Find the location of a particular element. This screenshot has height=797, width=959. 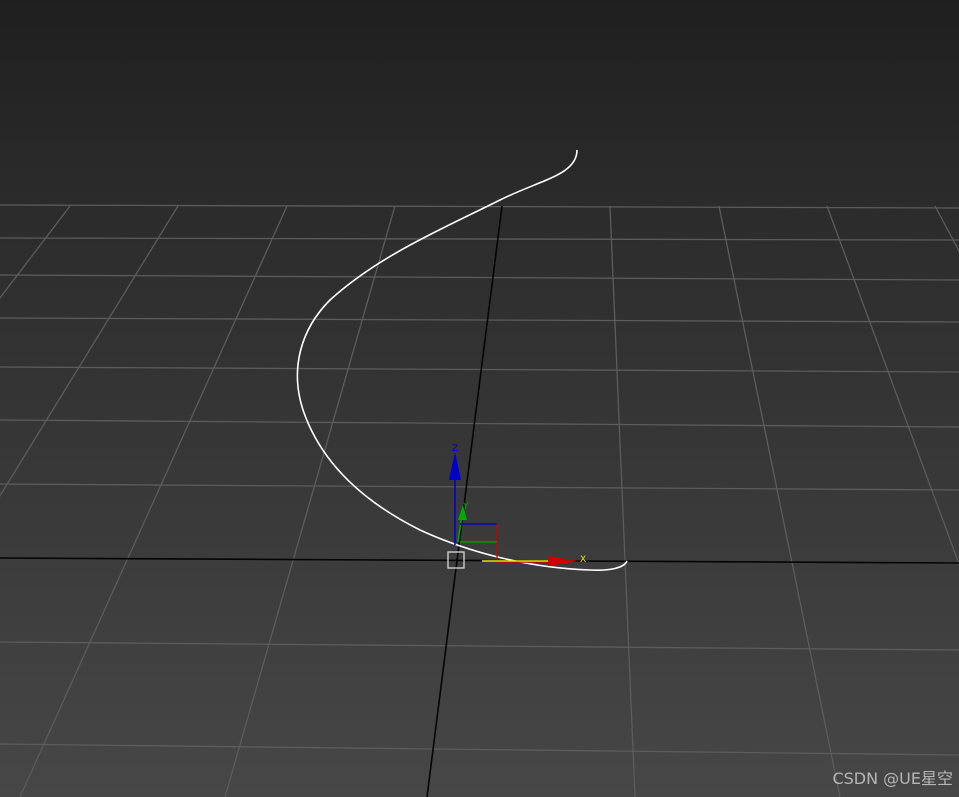

csdn-watermark: CSDN @UE星空 is located at coordinates (892, 778).